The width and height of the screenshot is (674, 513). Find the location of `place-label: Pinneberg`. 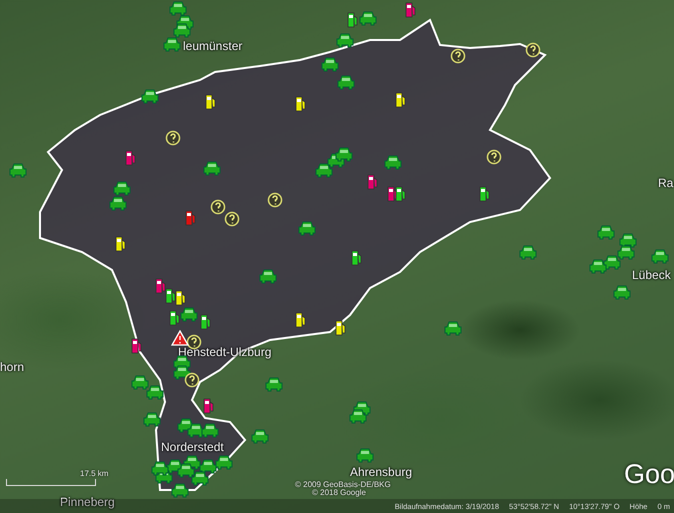

place-label: Pinneberg is located at coordinates (87, 502).